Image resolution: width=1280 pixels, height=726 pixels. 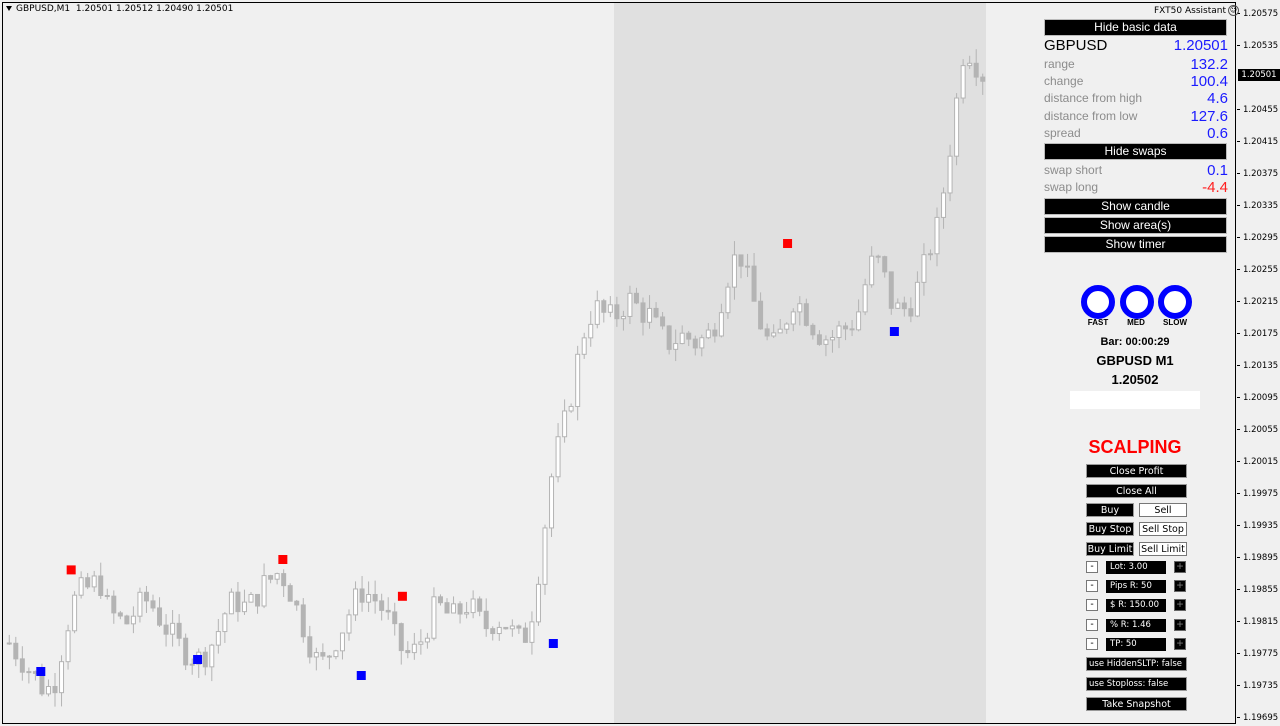 I want to click on tp-decrease-button: -, so click(x=1092, y=644).